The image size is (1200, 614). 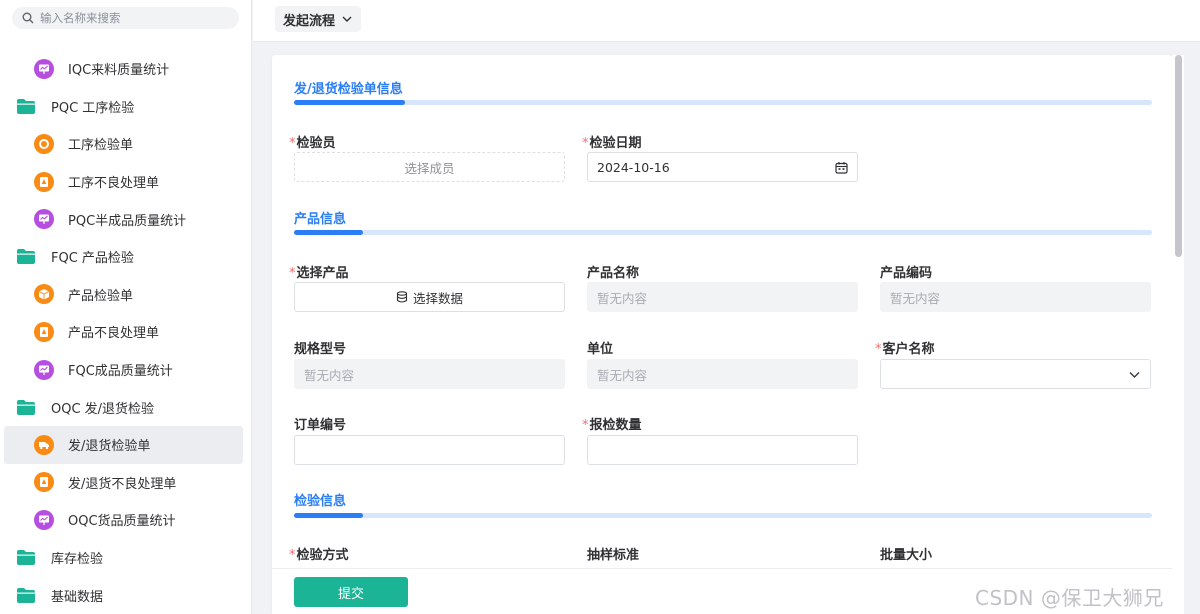 I want to click on sidebar-item-process-defect: 工序不良处理单, so click(x=125, y=182).